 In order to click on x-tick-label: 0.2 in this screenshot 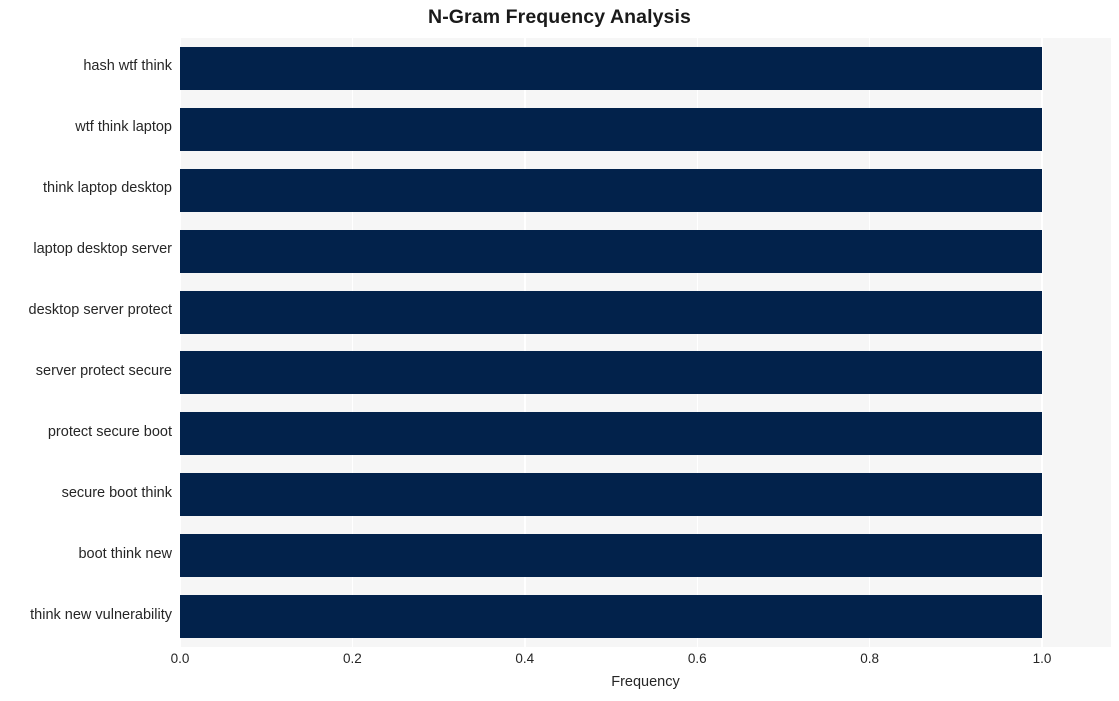, I will do `click(352, 658)`.